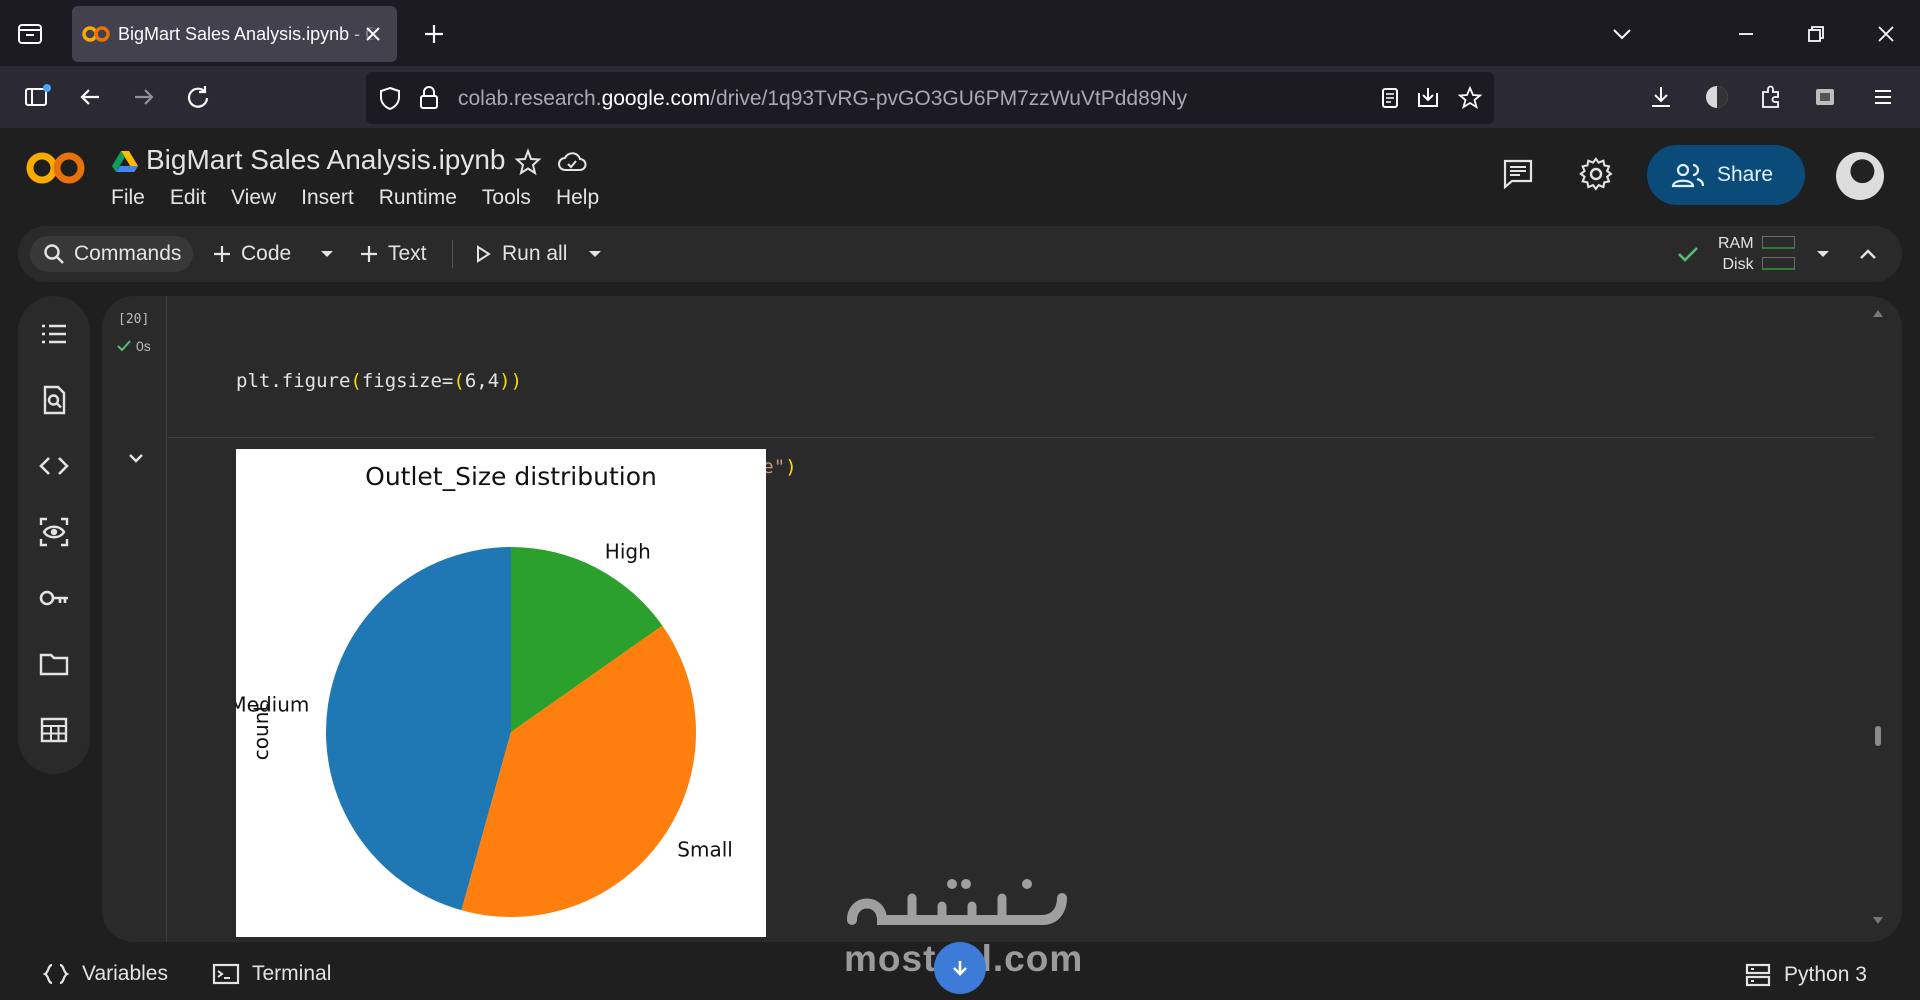 This screenshot has height=1000, width=1920. Describe the element at coordinates (56, 168) in the screenshot. I see `colab-logo-icon` at that location.